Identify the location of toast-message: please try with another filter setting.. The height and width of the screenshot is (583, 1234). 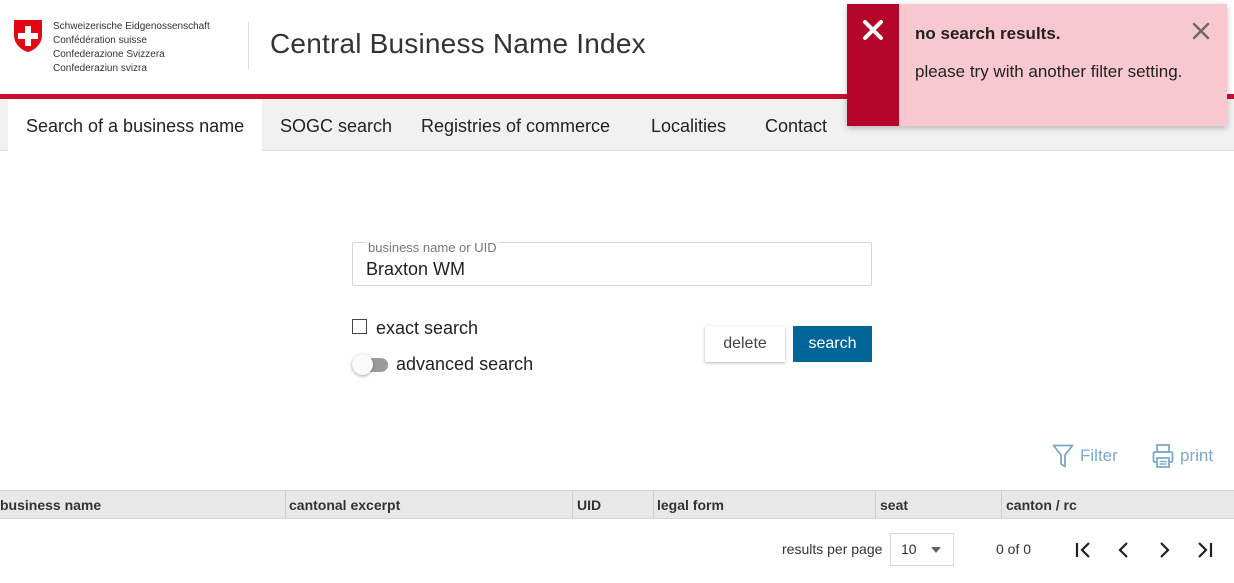
(1049, 71).